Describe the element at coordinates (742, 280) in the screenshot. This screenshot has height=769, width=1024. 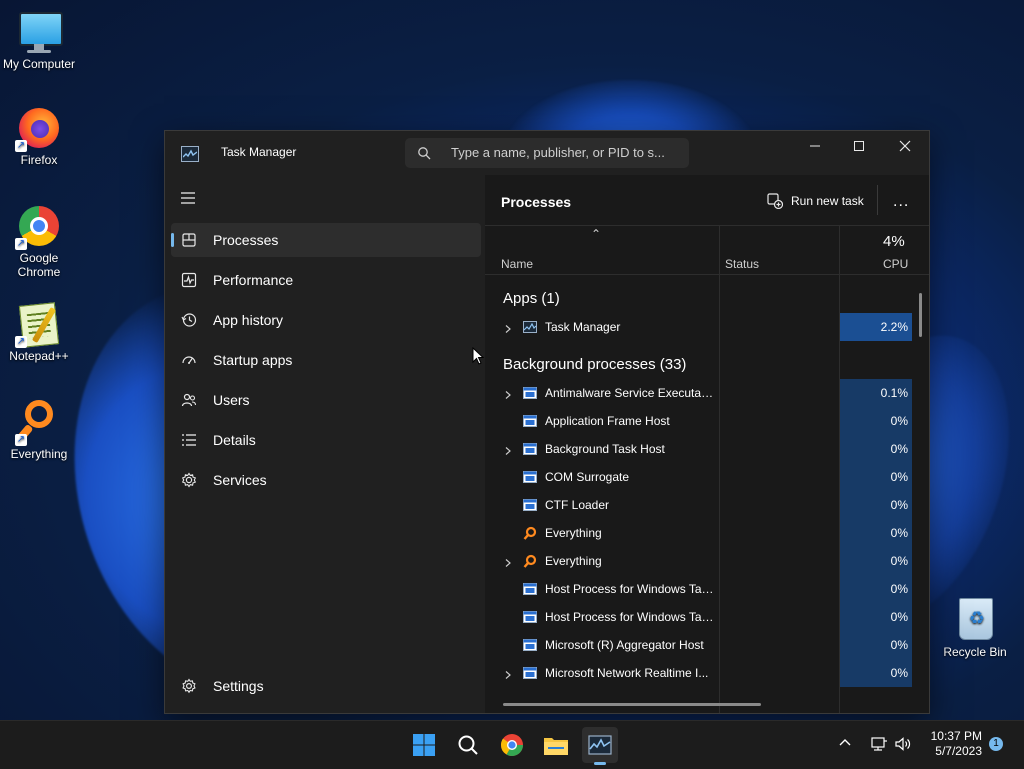
I see `column-header-status: Status` at that location.